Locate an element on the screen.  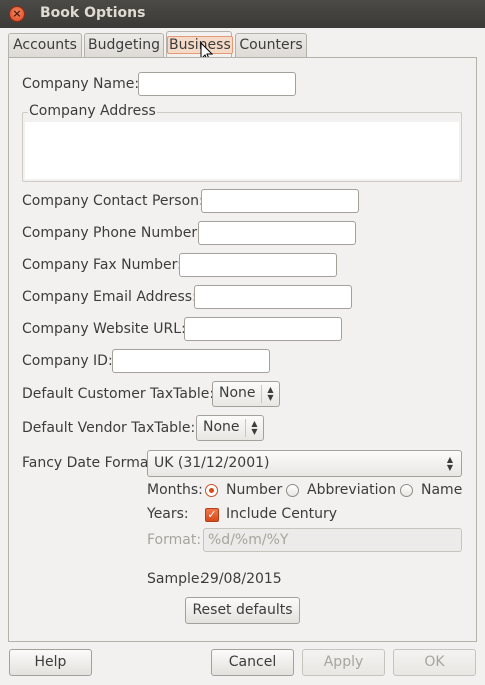
tab-counters: Counters is located at coordinates (271, 45).